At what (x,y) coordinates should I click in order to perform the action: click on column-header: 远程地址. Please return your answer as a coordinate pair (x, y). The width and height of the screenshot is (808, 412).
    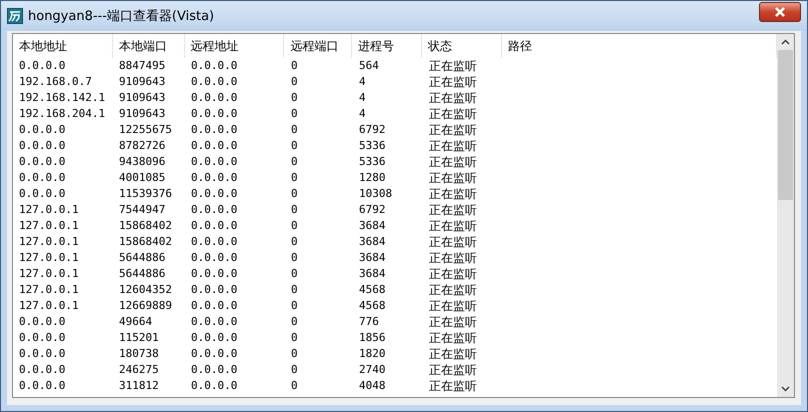
    Looking at the image, I should click on (234, 46).